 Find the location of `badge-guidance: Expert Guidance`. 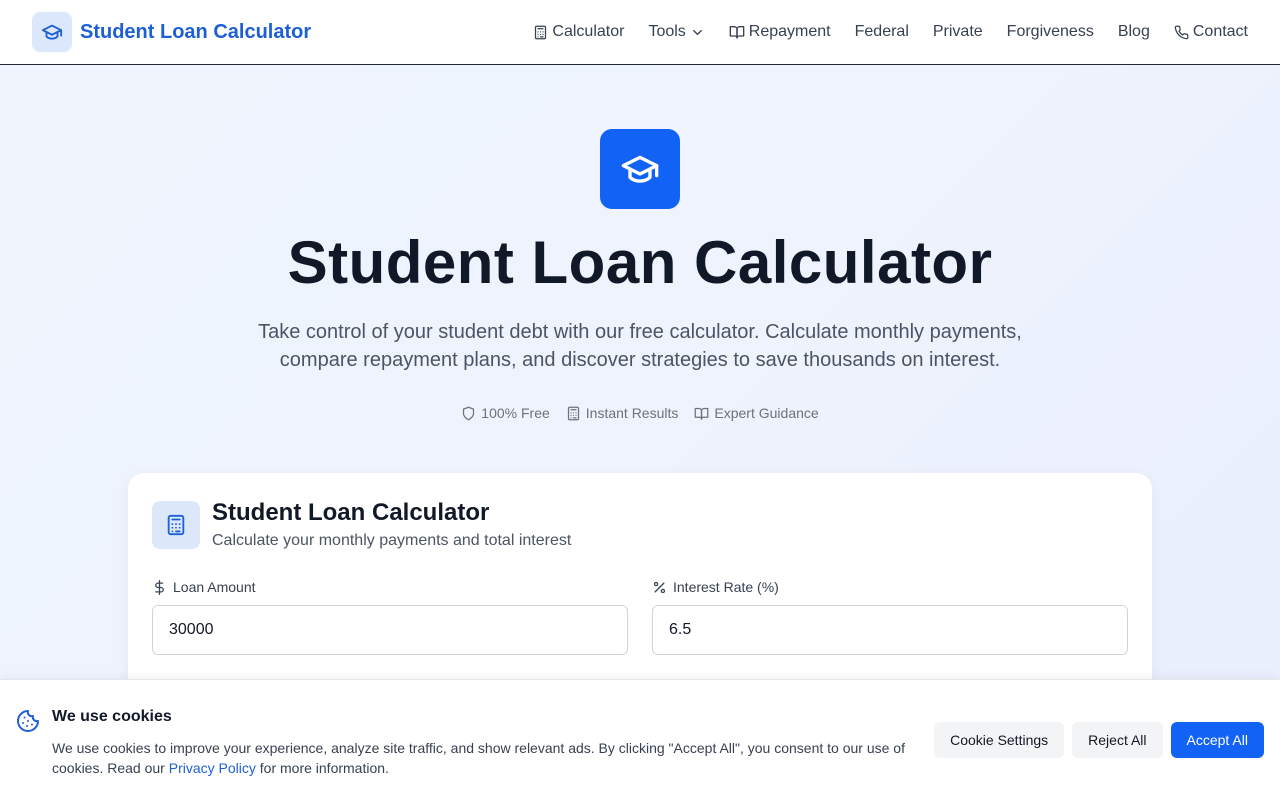

badge-guidance: Expert Guidance is located at coordinates (756, 413).